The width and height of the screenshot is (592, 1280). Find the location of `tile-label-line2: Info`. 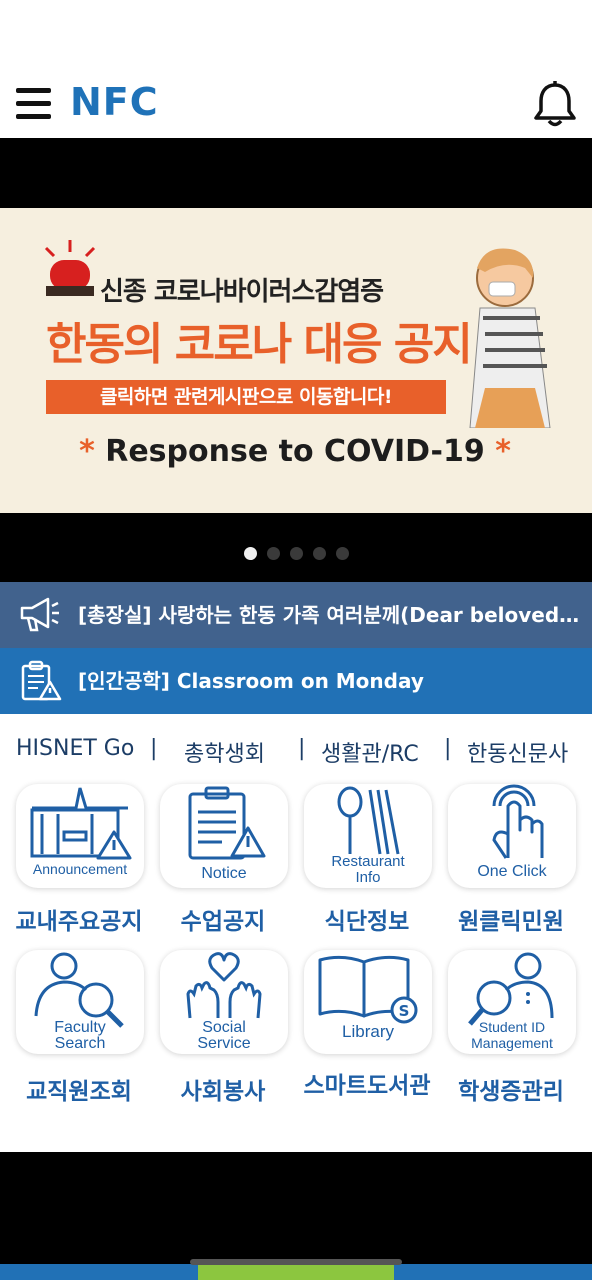

tile-label-line2: Info is located at coordinates (368, 877).